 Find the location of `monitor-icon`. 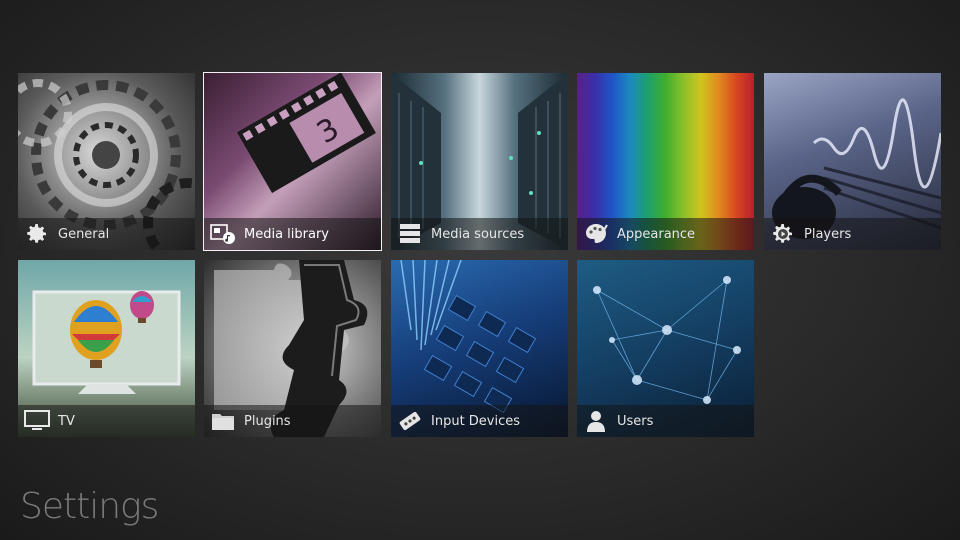

monitor-icon is located at coordinates (37, 421).